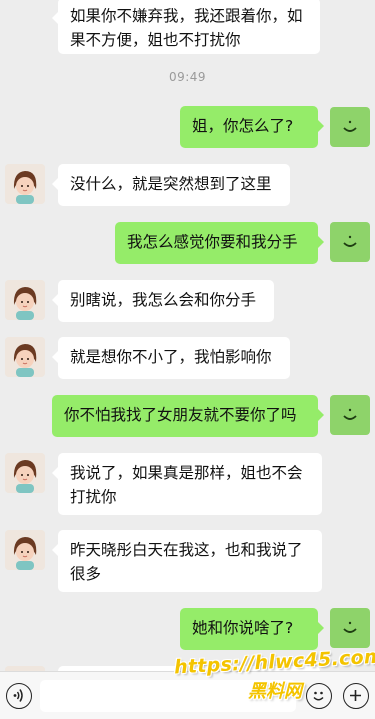 This screenshot has width=375, height=719. I want to click on message-bubble-incoming: 没什么，就是突然想到了这里, so click(171, 185).